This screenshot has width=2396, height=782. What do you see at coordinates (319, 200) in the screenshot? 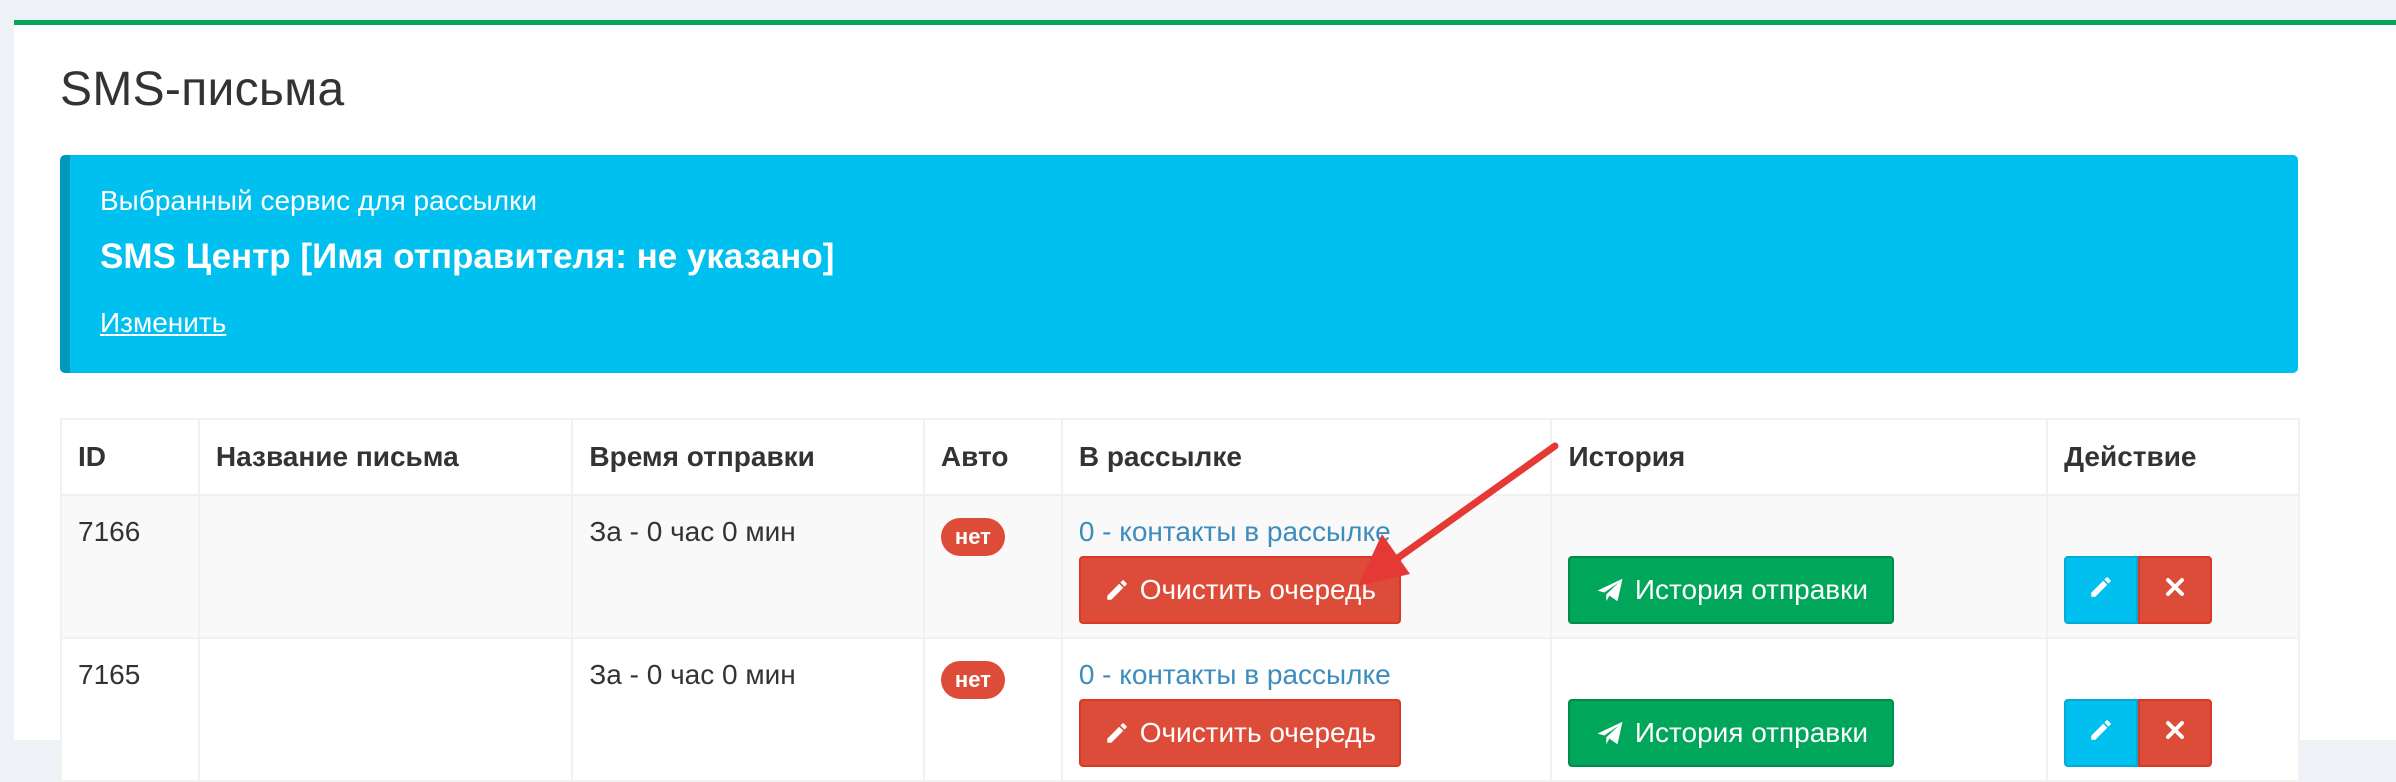
I see `service-caption: Выбранный сервис для рассылки` at bounding box center [319, 200].